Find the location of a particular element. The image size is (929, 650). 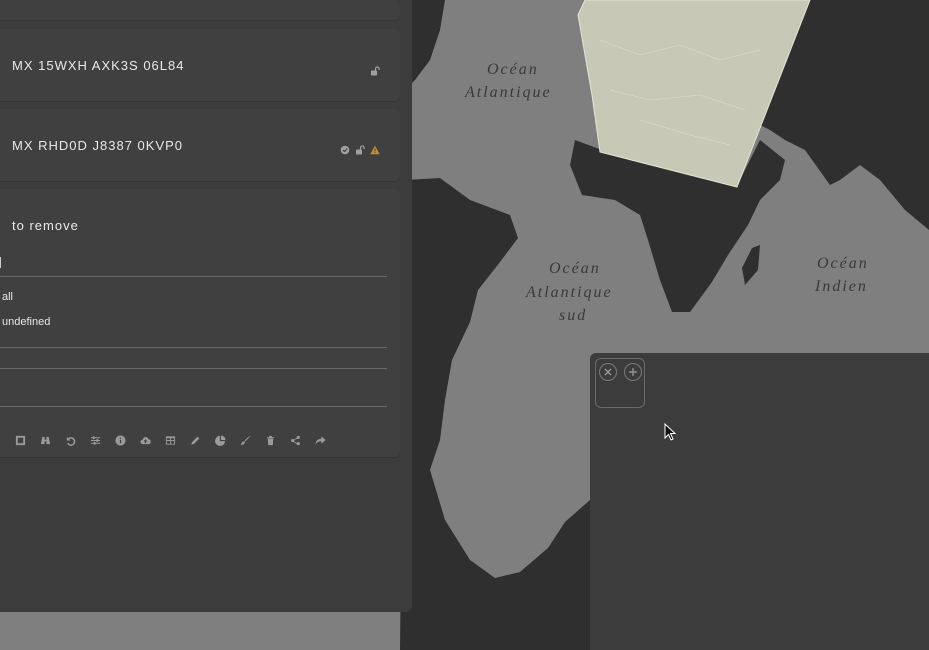

layer-card-1: MX 15WXH AXK3S 06L84 is located at coordinates (200, 65).